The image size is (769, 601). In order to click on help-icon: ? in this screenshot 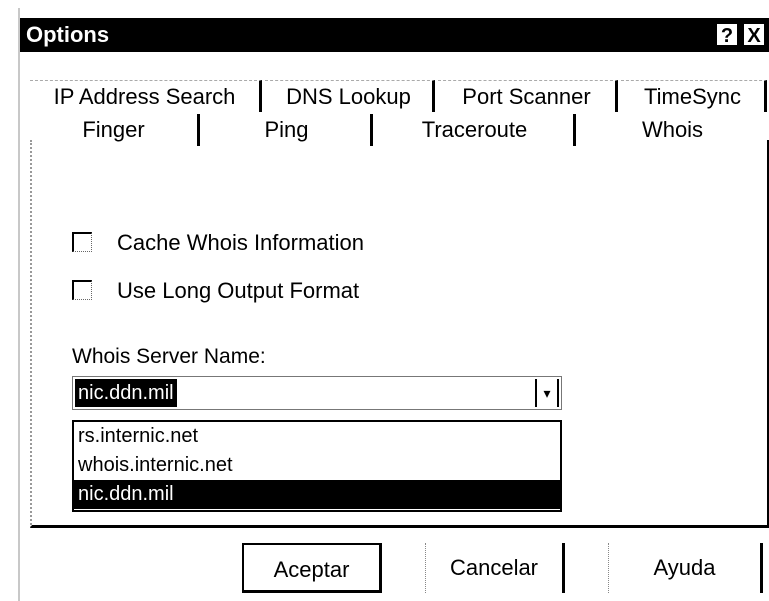, I will do `click(727, 34)`.